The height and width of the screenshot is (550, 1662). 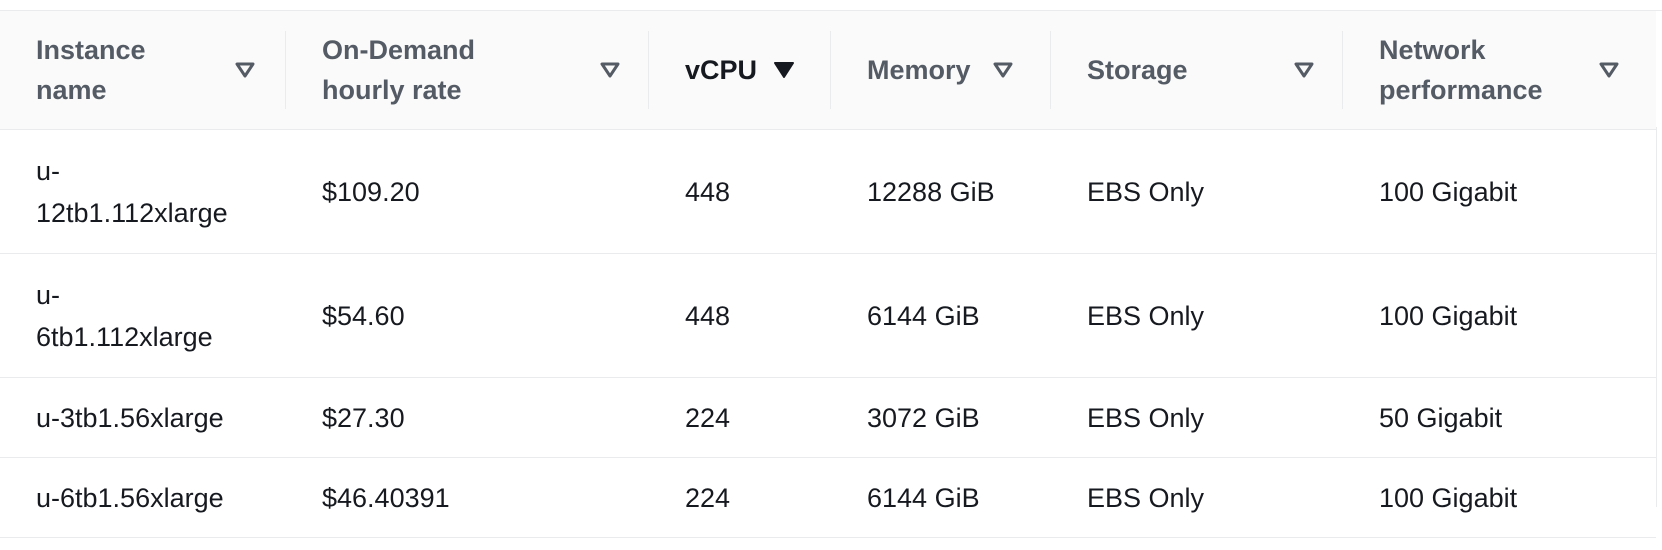 I want to click on cell-hourly-rate: $54.60, so click(x=467, y=315).